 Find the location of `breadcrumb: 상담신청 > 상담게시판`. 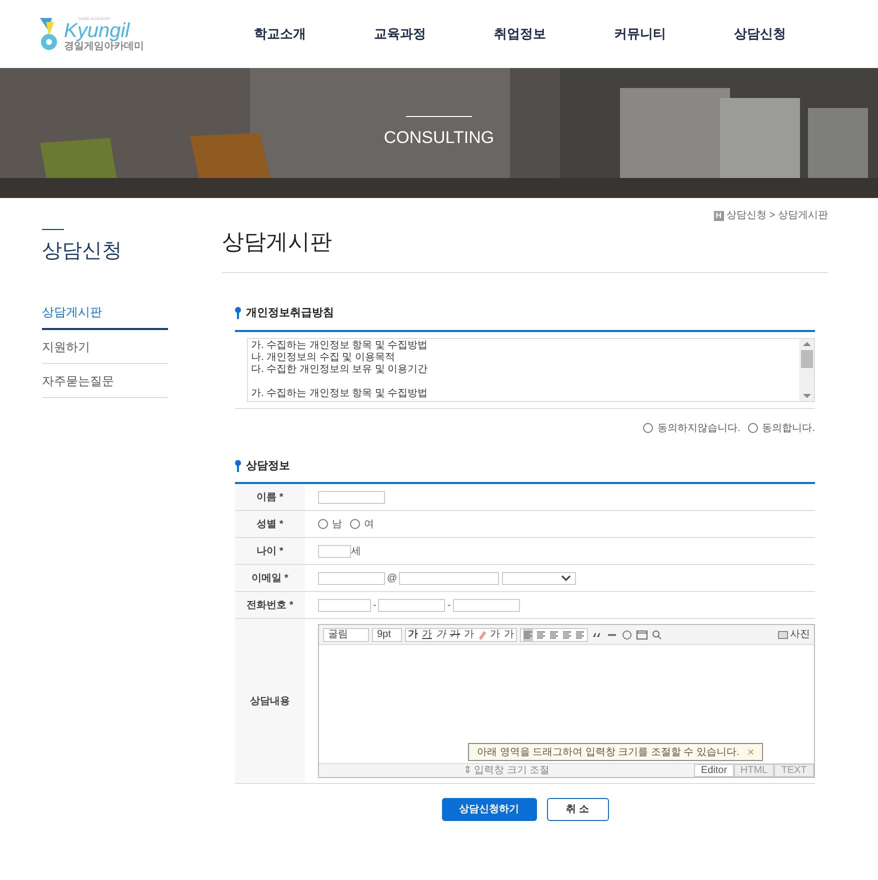

breadcrumb: 상담신청 > 상담게시판 is located at coordinates (777, 216).